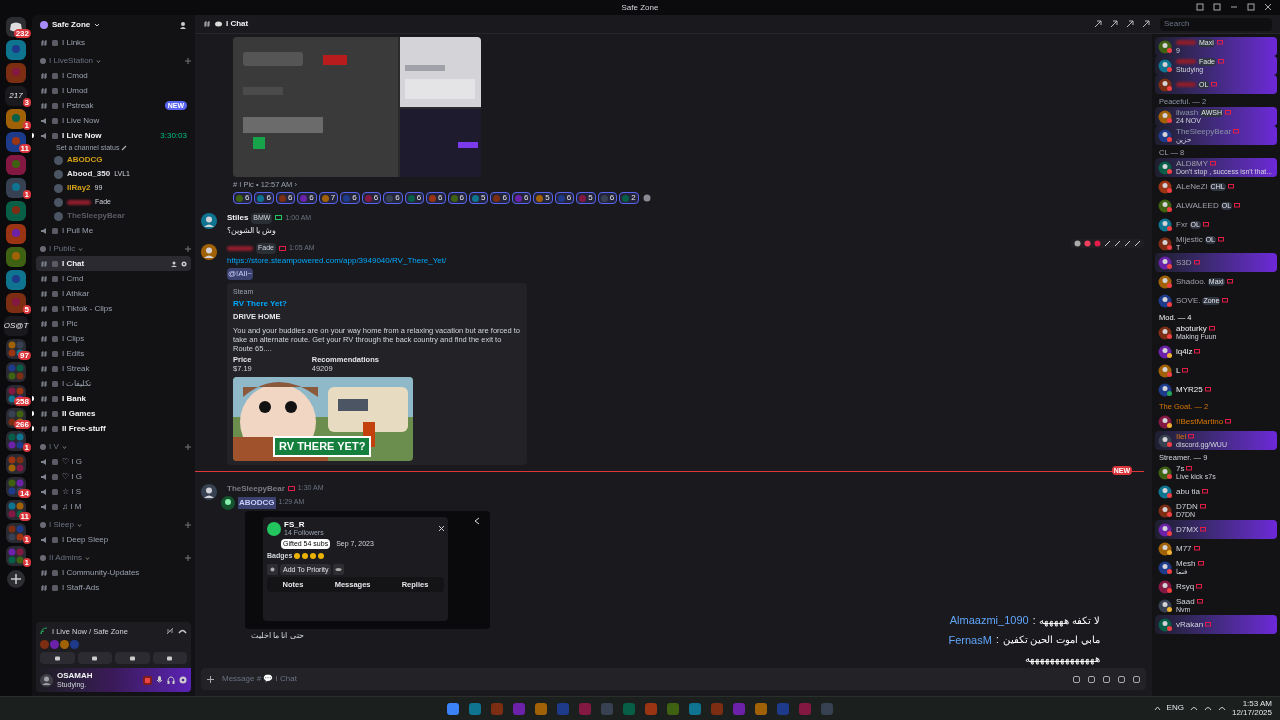  Describe the element at coordinates (1216, 491) in the screenshot. I see `member-item: abu tia` at that location.